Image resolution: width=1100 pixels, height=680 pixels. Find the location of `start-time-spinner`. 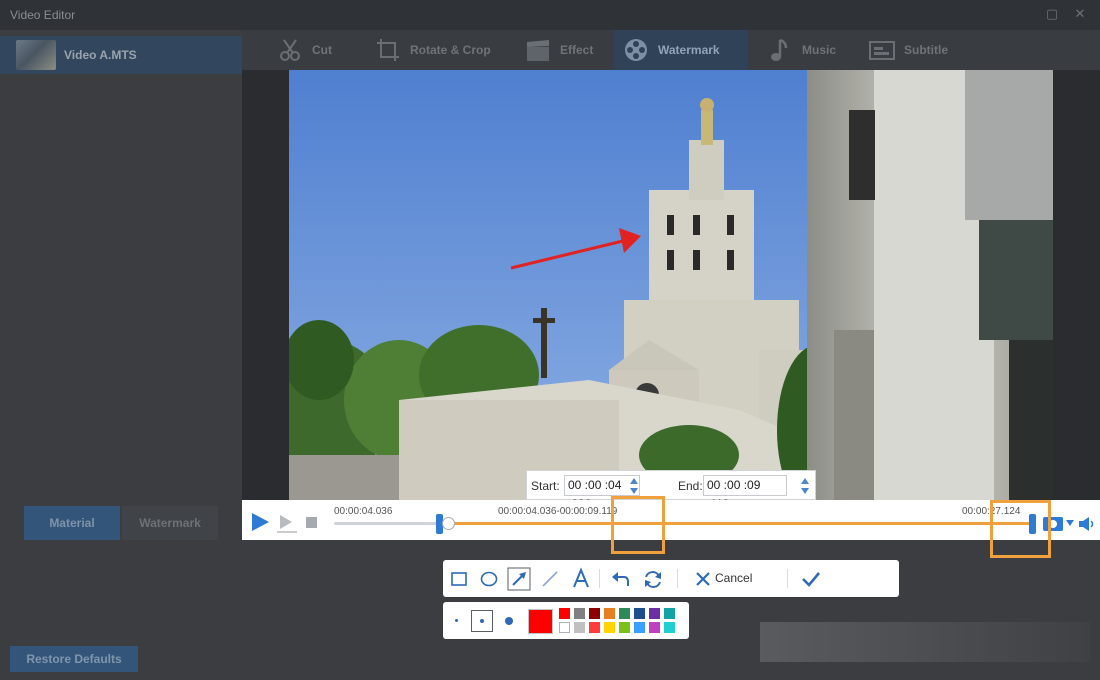

start-time-spinner is located at coordinates (634, 486).